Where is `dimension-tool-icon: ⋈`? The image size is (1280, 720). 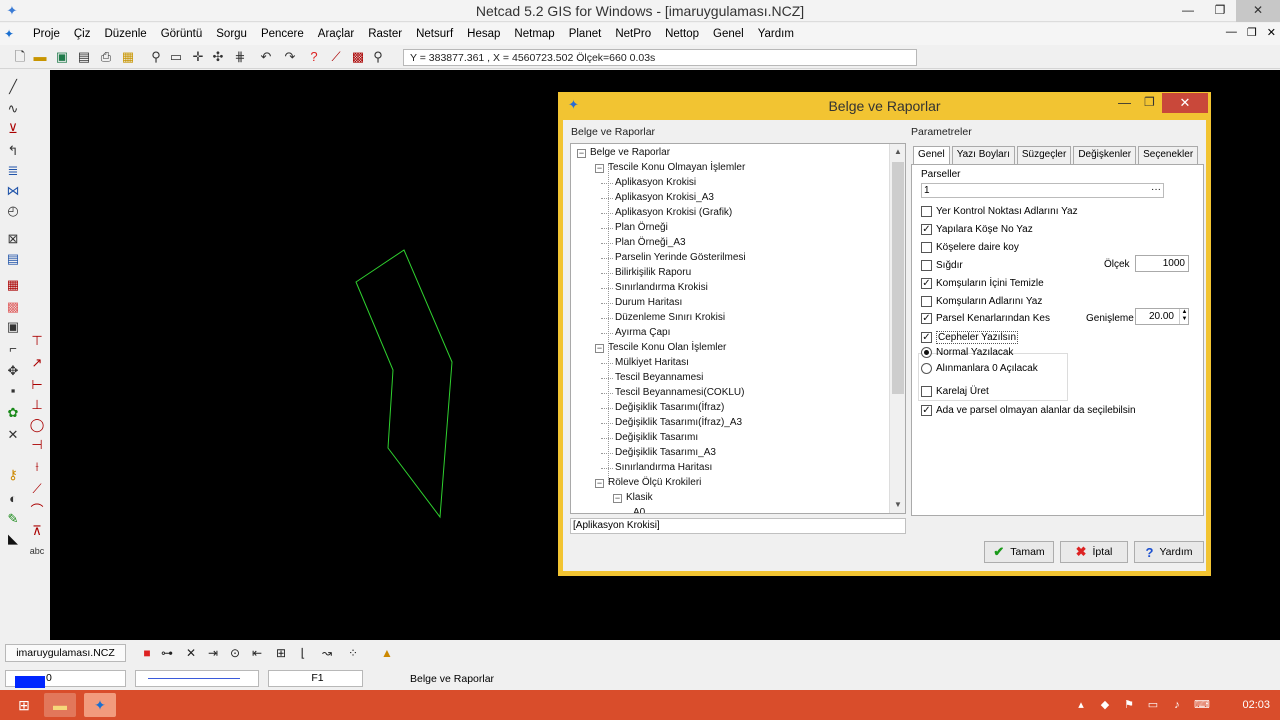 dimension-tool-icon: ⋈ is located at coordinates (13, 191).